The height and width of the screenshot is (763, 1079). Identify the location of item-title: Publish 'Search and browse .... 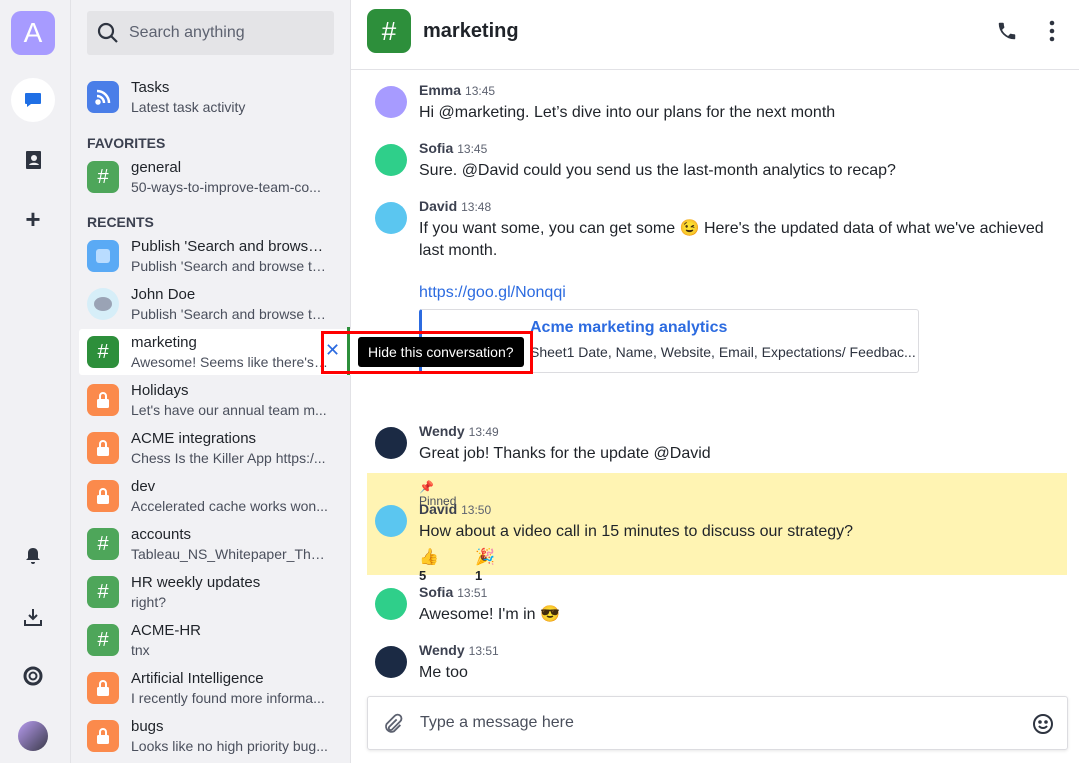
(231, 246).